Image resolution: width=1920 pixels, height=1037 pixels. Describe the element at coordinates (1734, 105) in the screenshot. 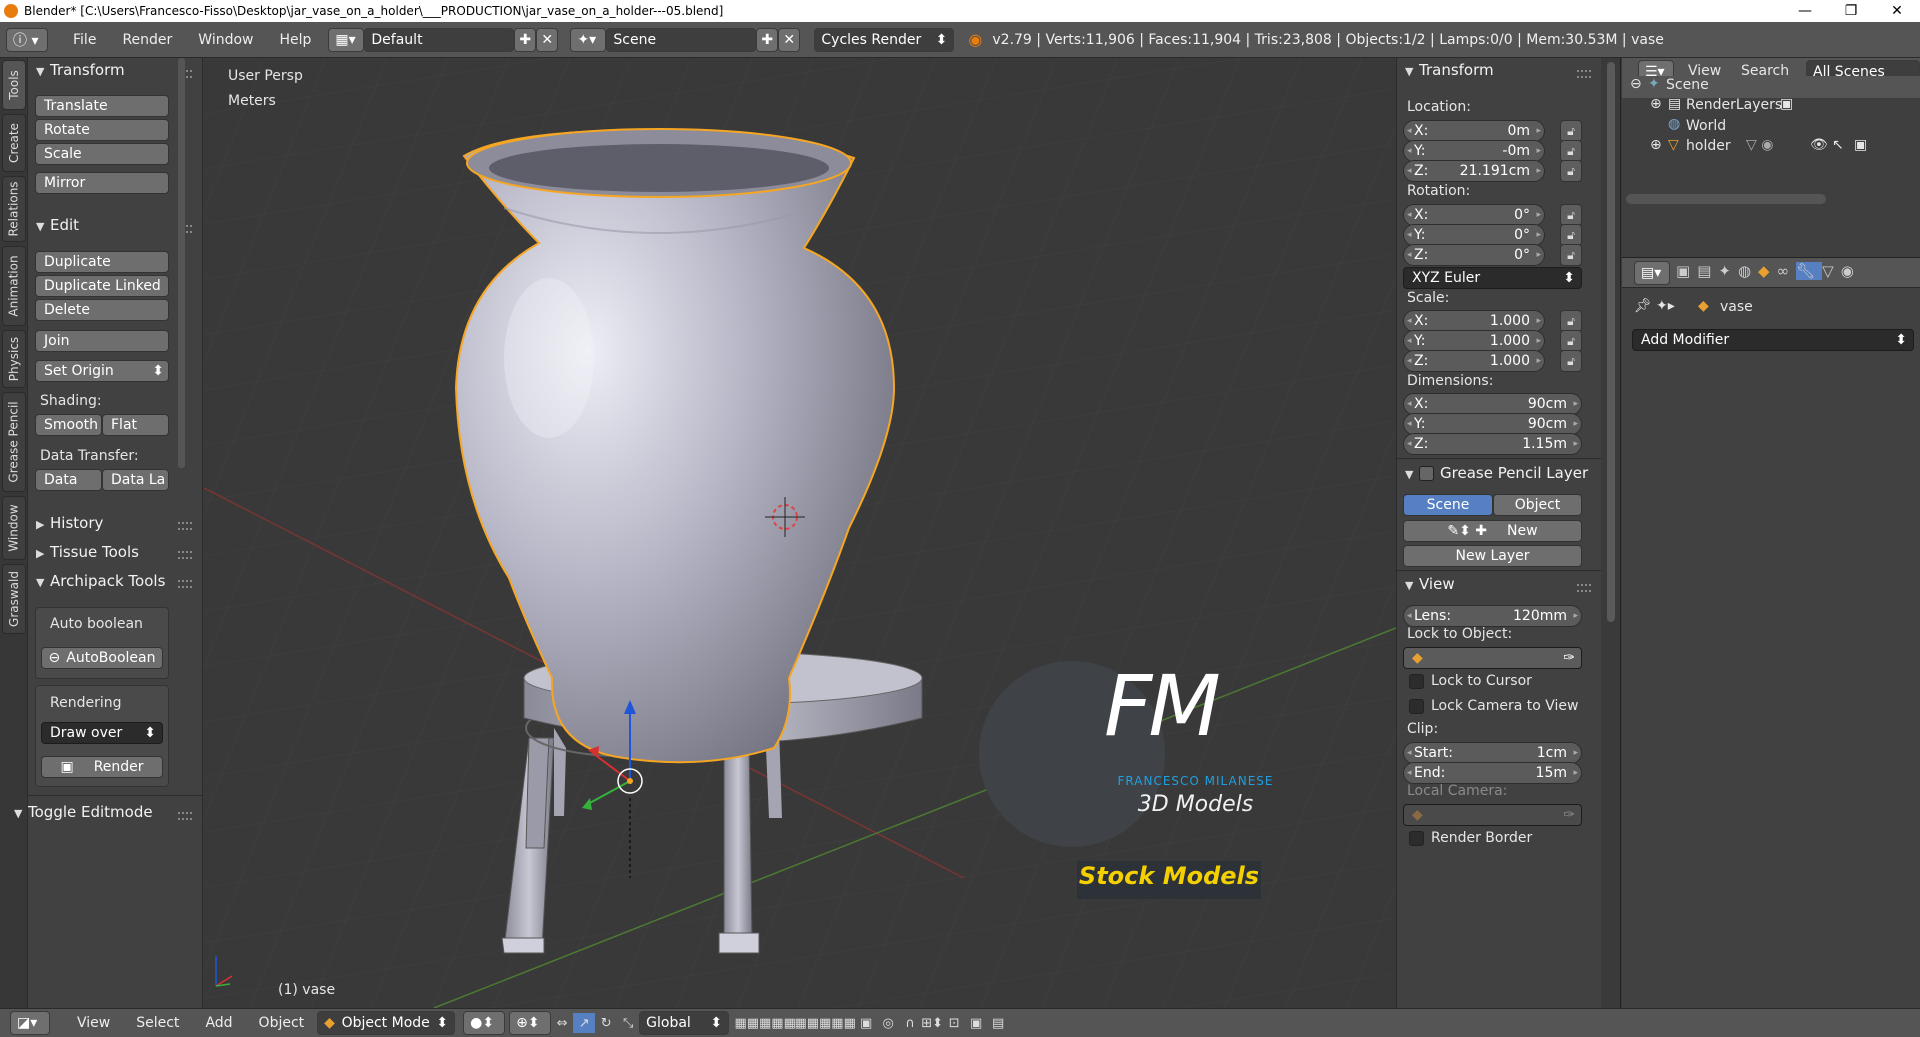

I see `outliner-renderlayers-label: RenderLayers` at that location.